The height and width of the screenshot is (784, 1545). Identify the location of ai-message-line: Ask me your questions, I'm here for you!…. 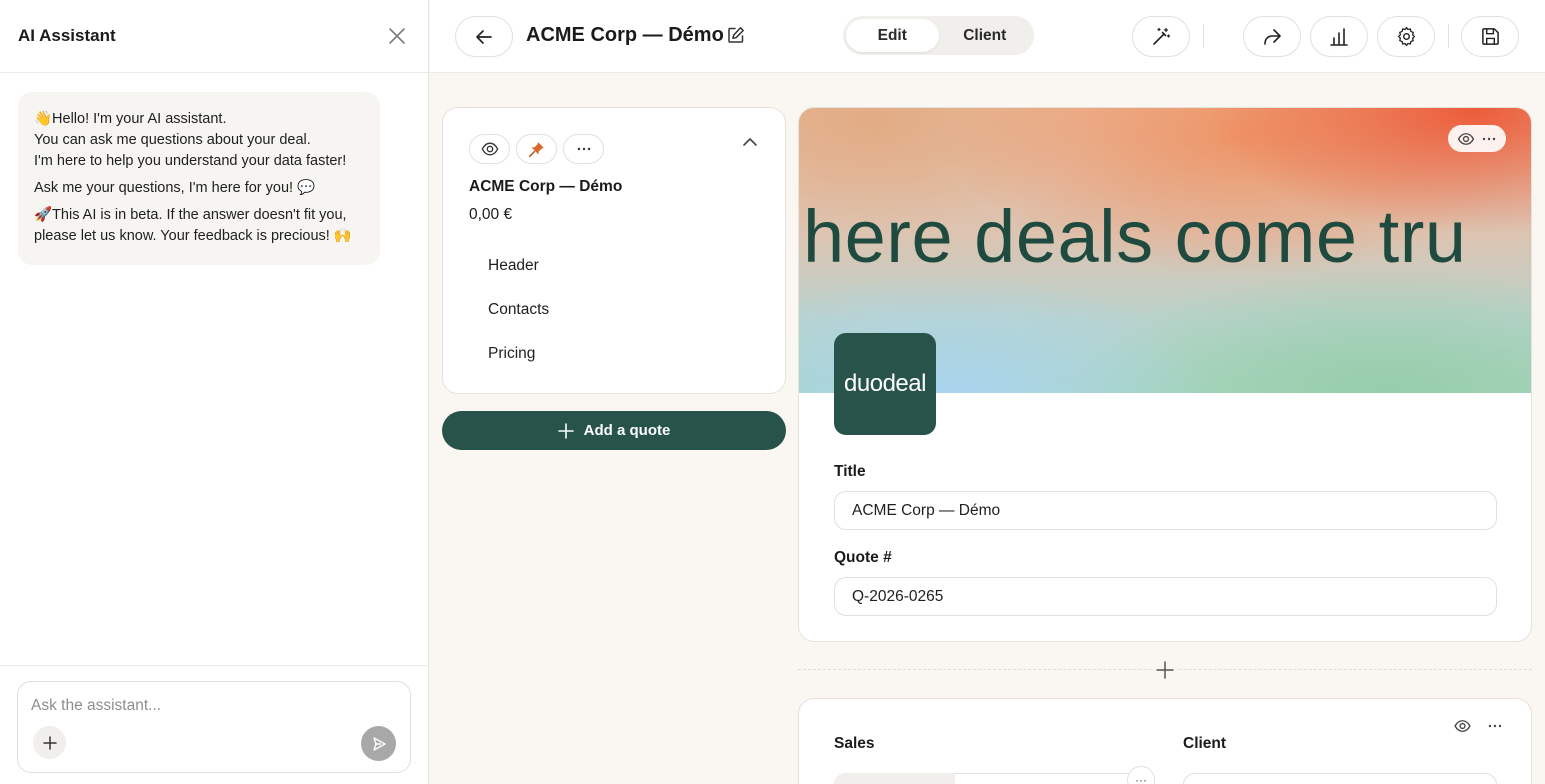
(175, 188).